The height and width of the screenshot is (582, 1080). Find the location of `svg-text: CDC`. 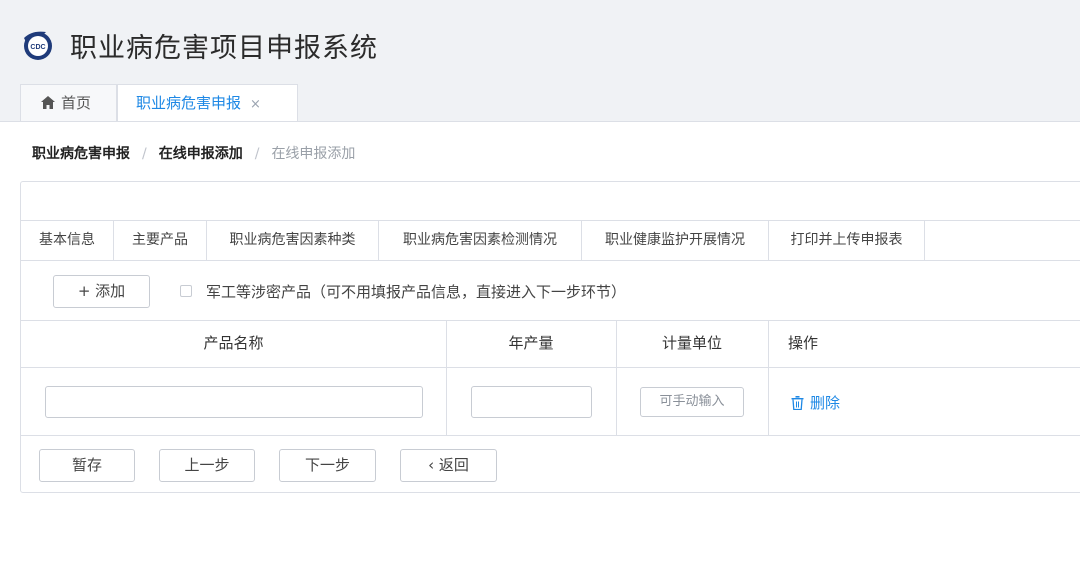

svg-text: CDC is located at coordinates (37, 47).